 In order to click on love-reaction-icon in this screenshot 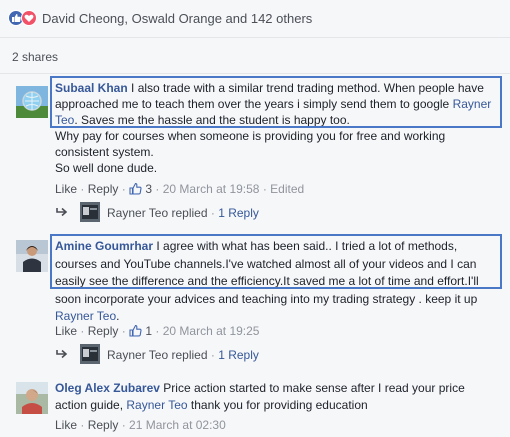, I will do `click(29, 18)`.